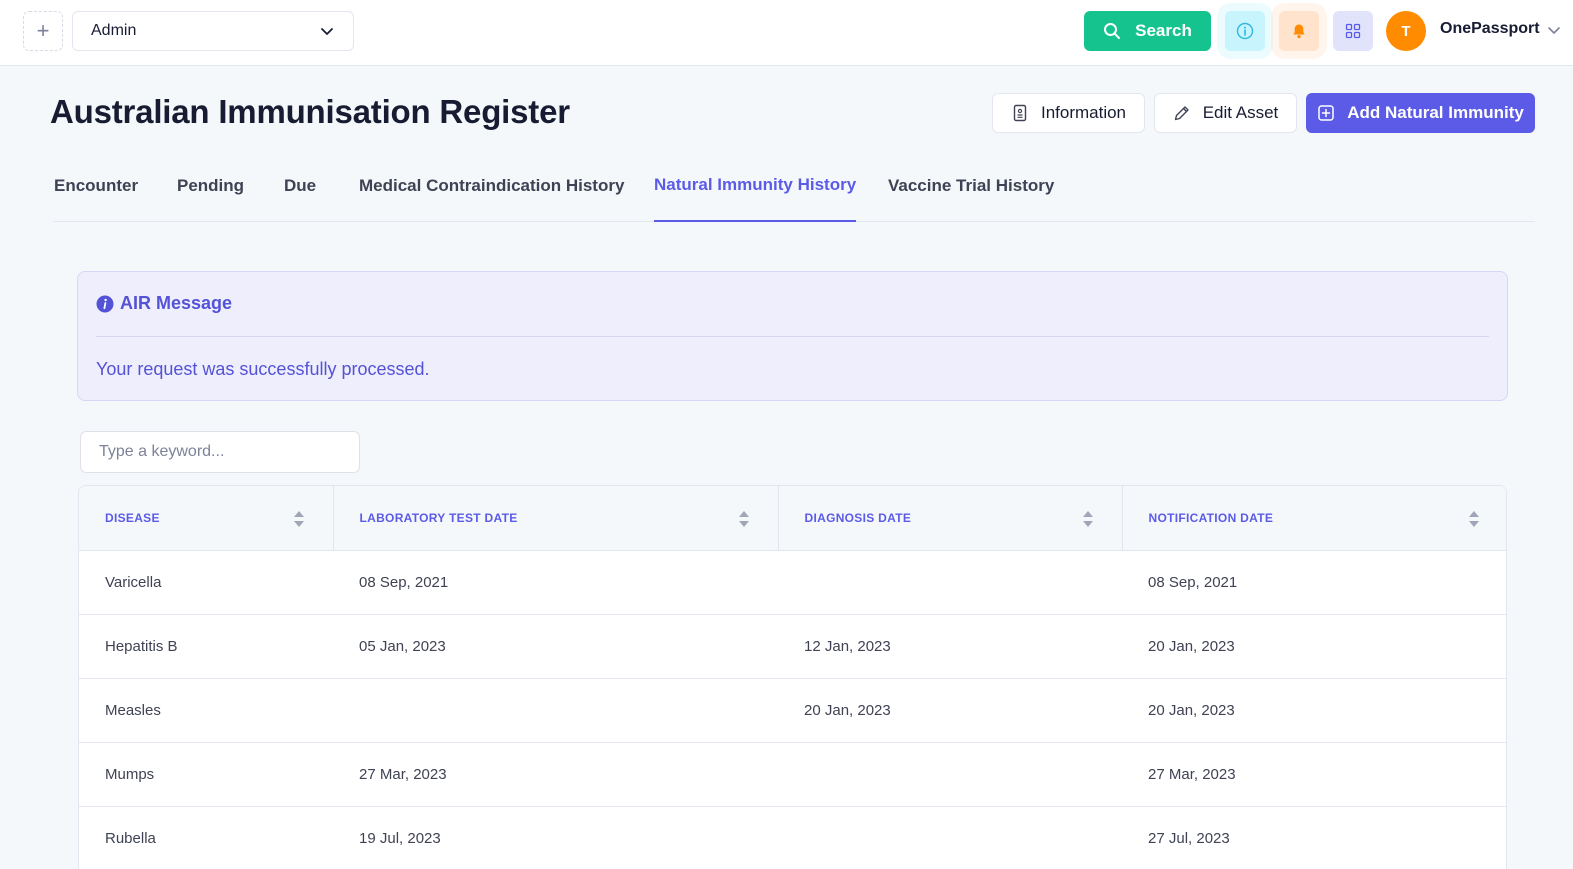 The height and width of the screenshot is (869, 1573). I want to click on table-row: Mumps 27 Mar, 2023 27 Mar, 2023, so click(792, 774).